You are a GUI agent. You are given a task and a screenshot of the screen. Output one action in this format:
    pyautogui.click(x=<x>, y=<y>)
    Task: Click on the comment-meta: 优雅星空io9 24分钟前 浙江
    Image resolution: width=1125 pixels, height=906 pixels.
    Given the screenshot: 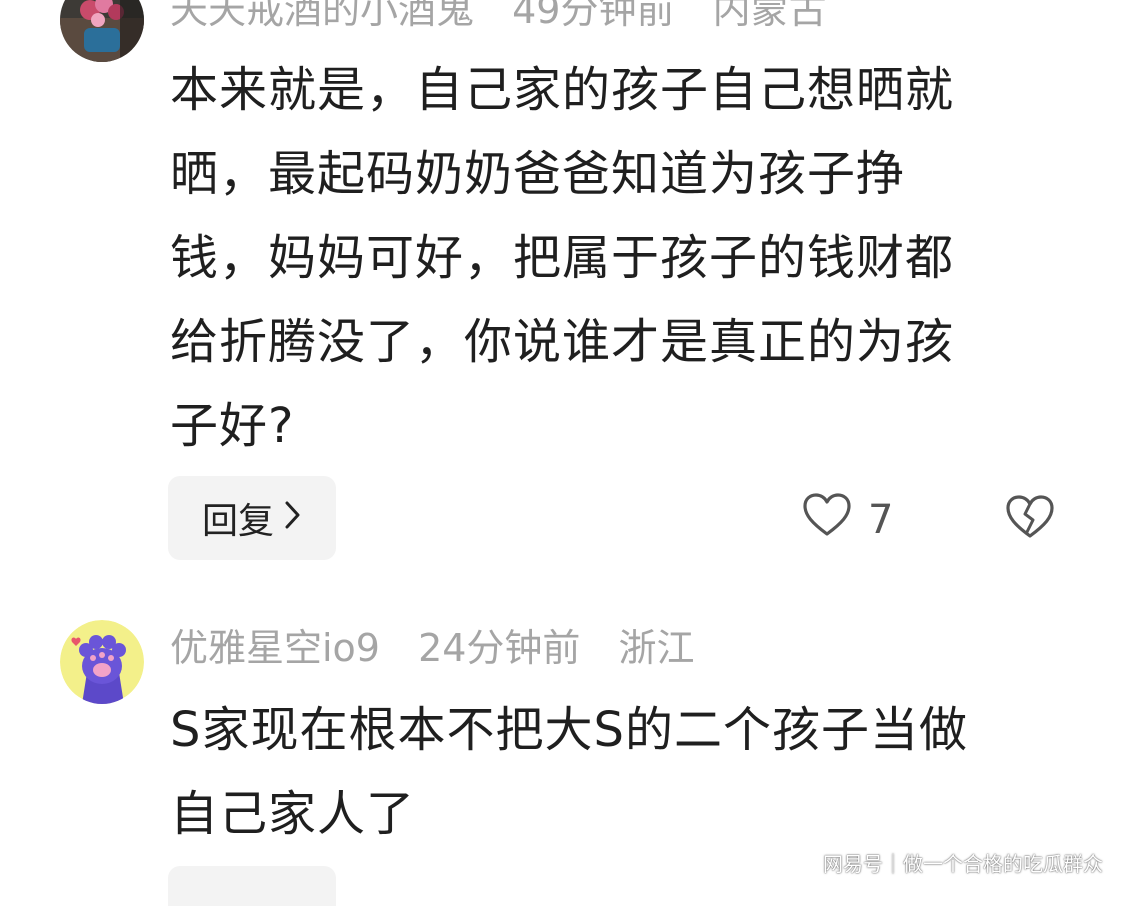 What is the action you would take?
    pyautogui.click(x=445, y=648)
    